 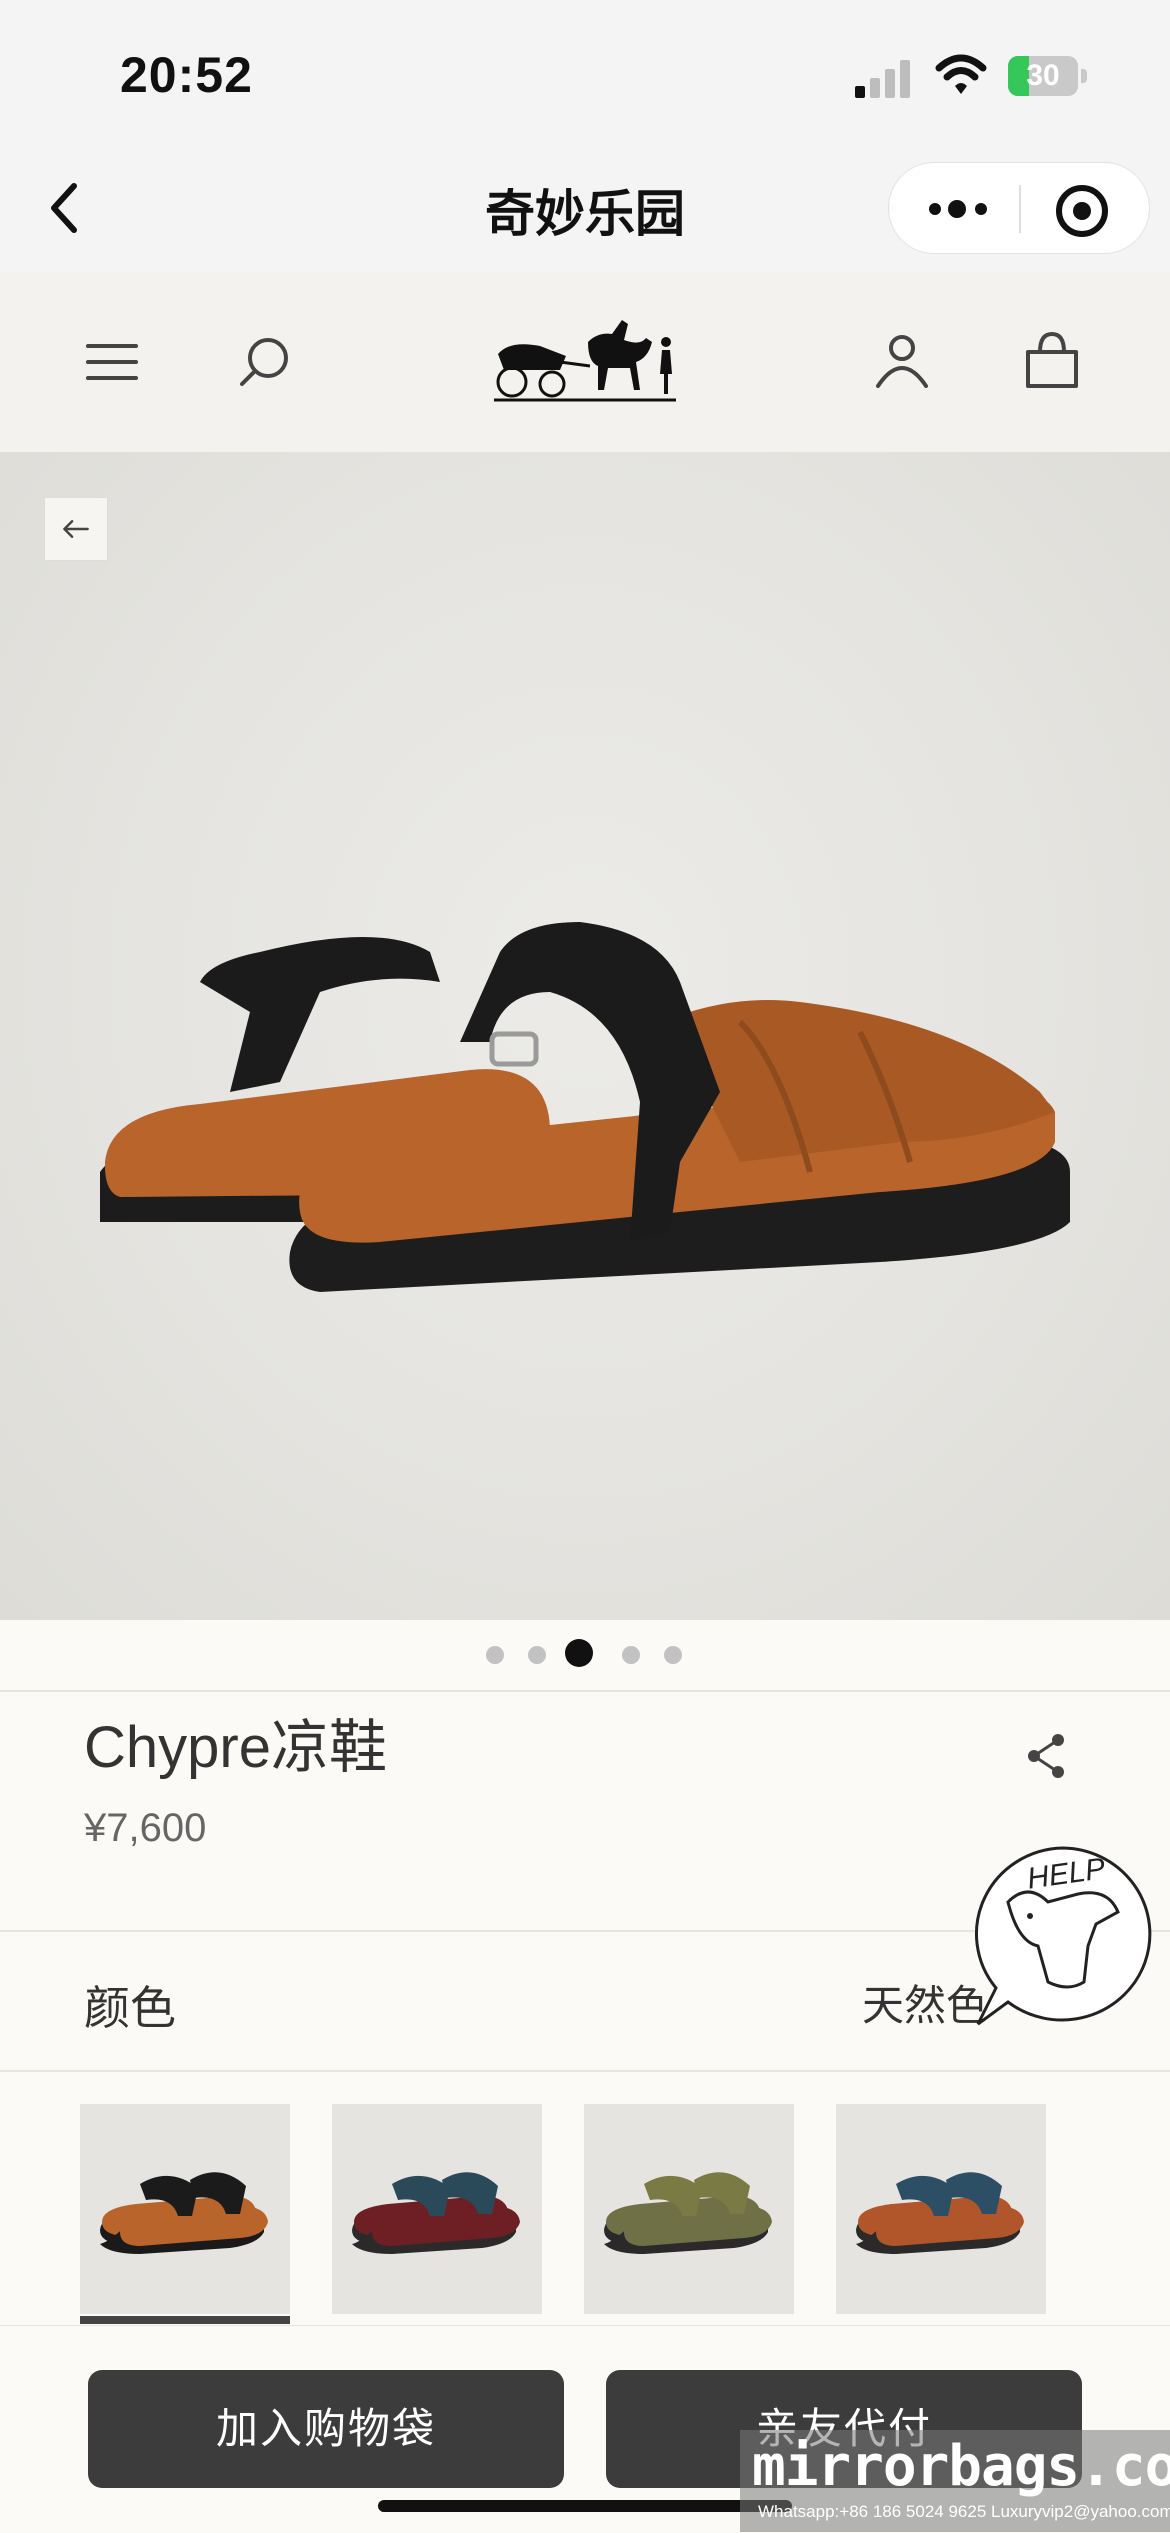 What do you see at coordinates (1082, 211) in the screenshot?
I see `close-target-icon` at bounding box center [1082, 211].